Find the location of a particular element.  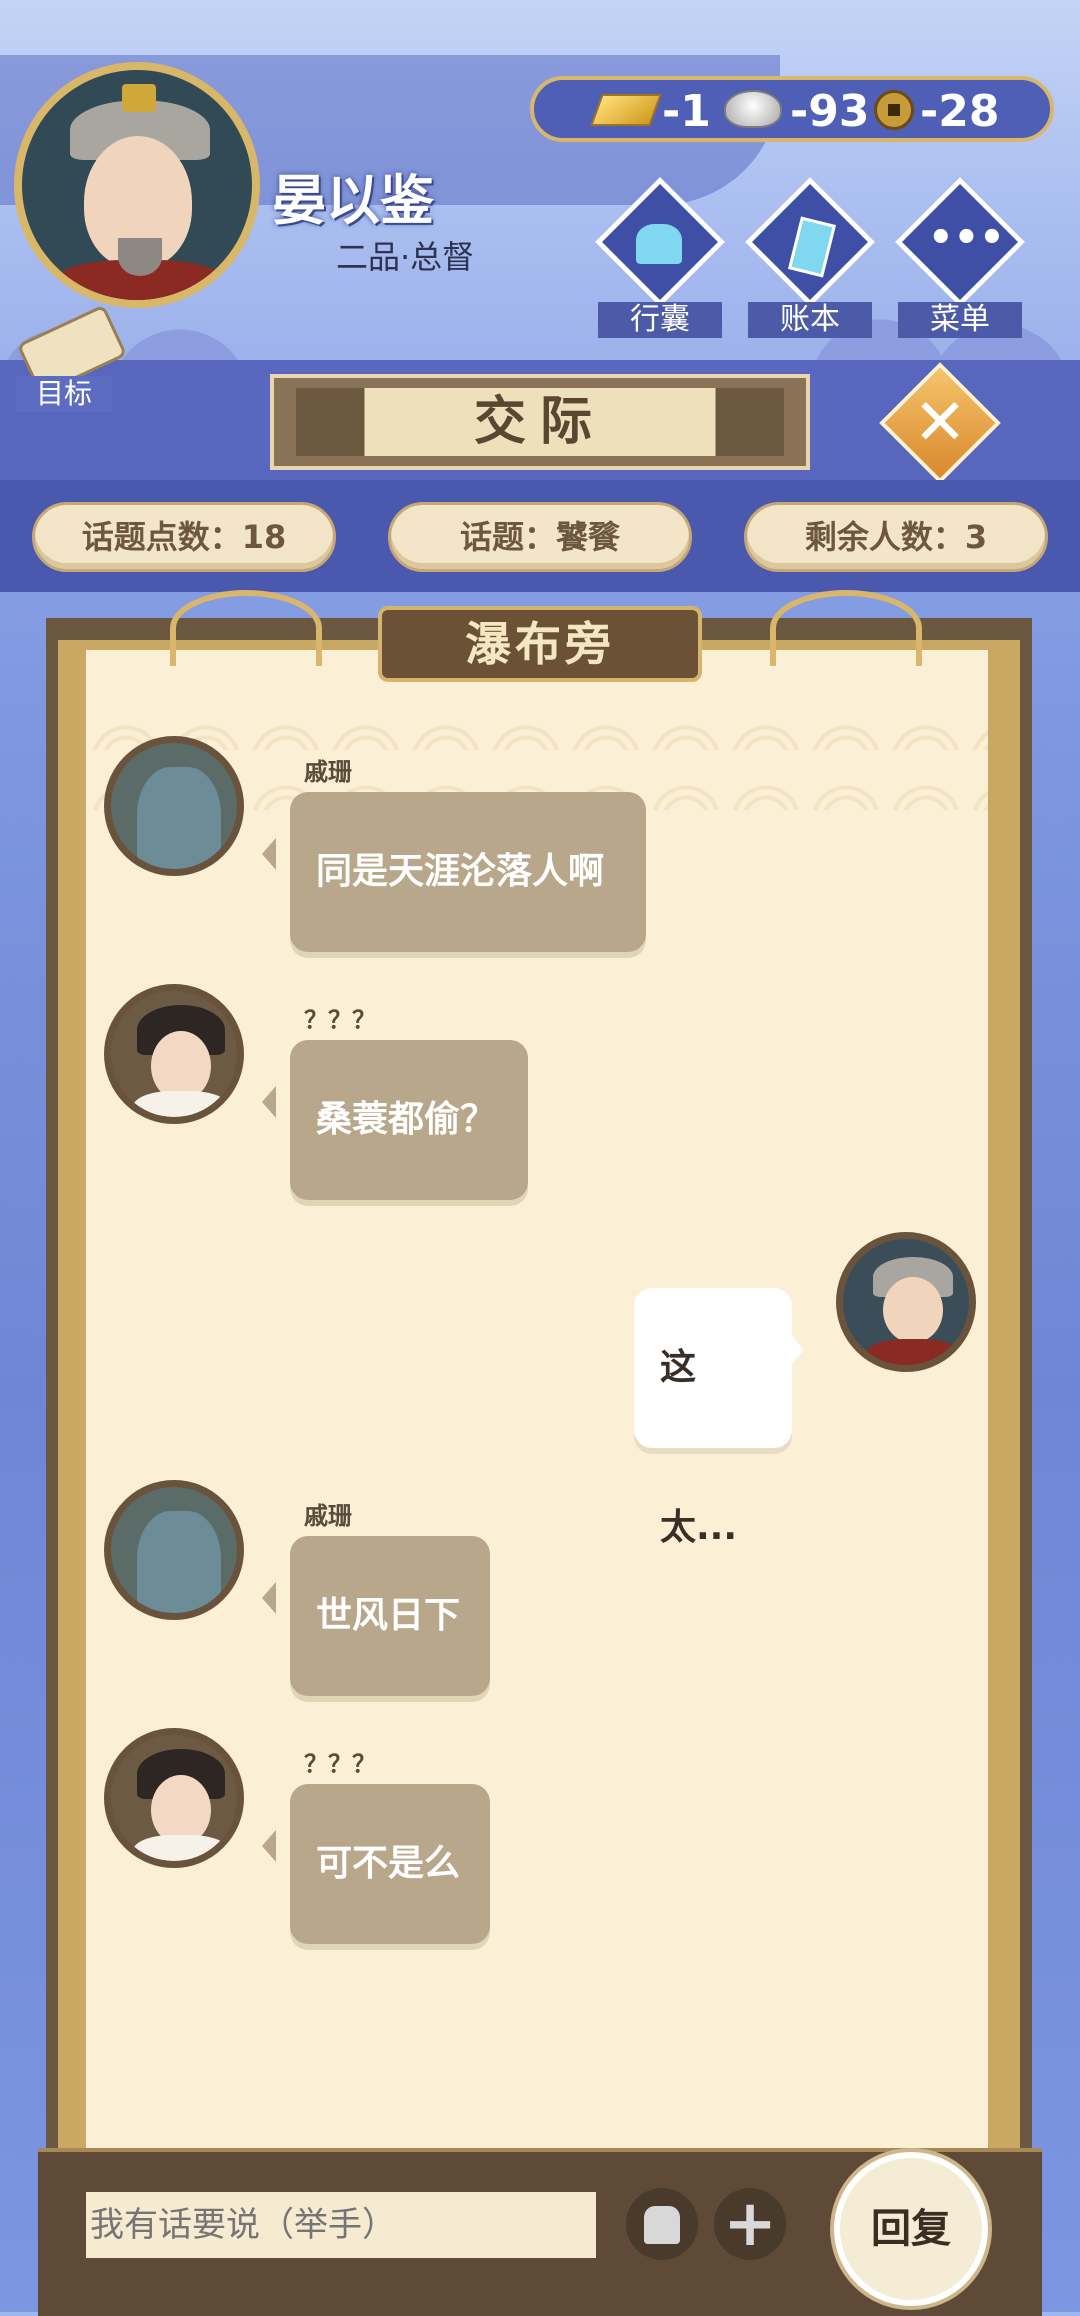

gift-button is located at coordinates (662, 2224).